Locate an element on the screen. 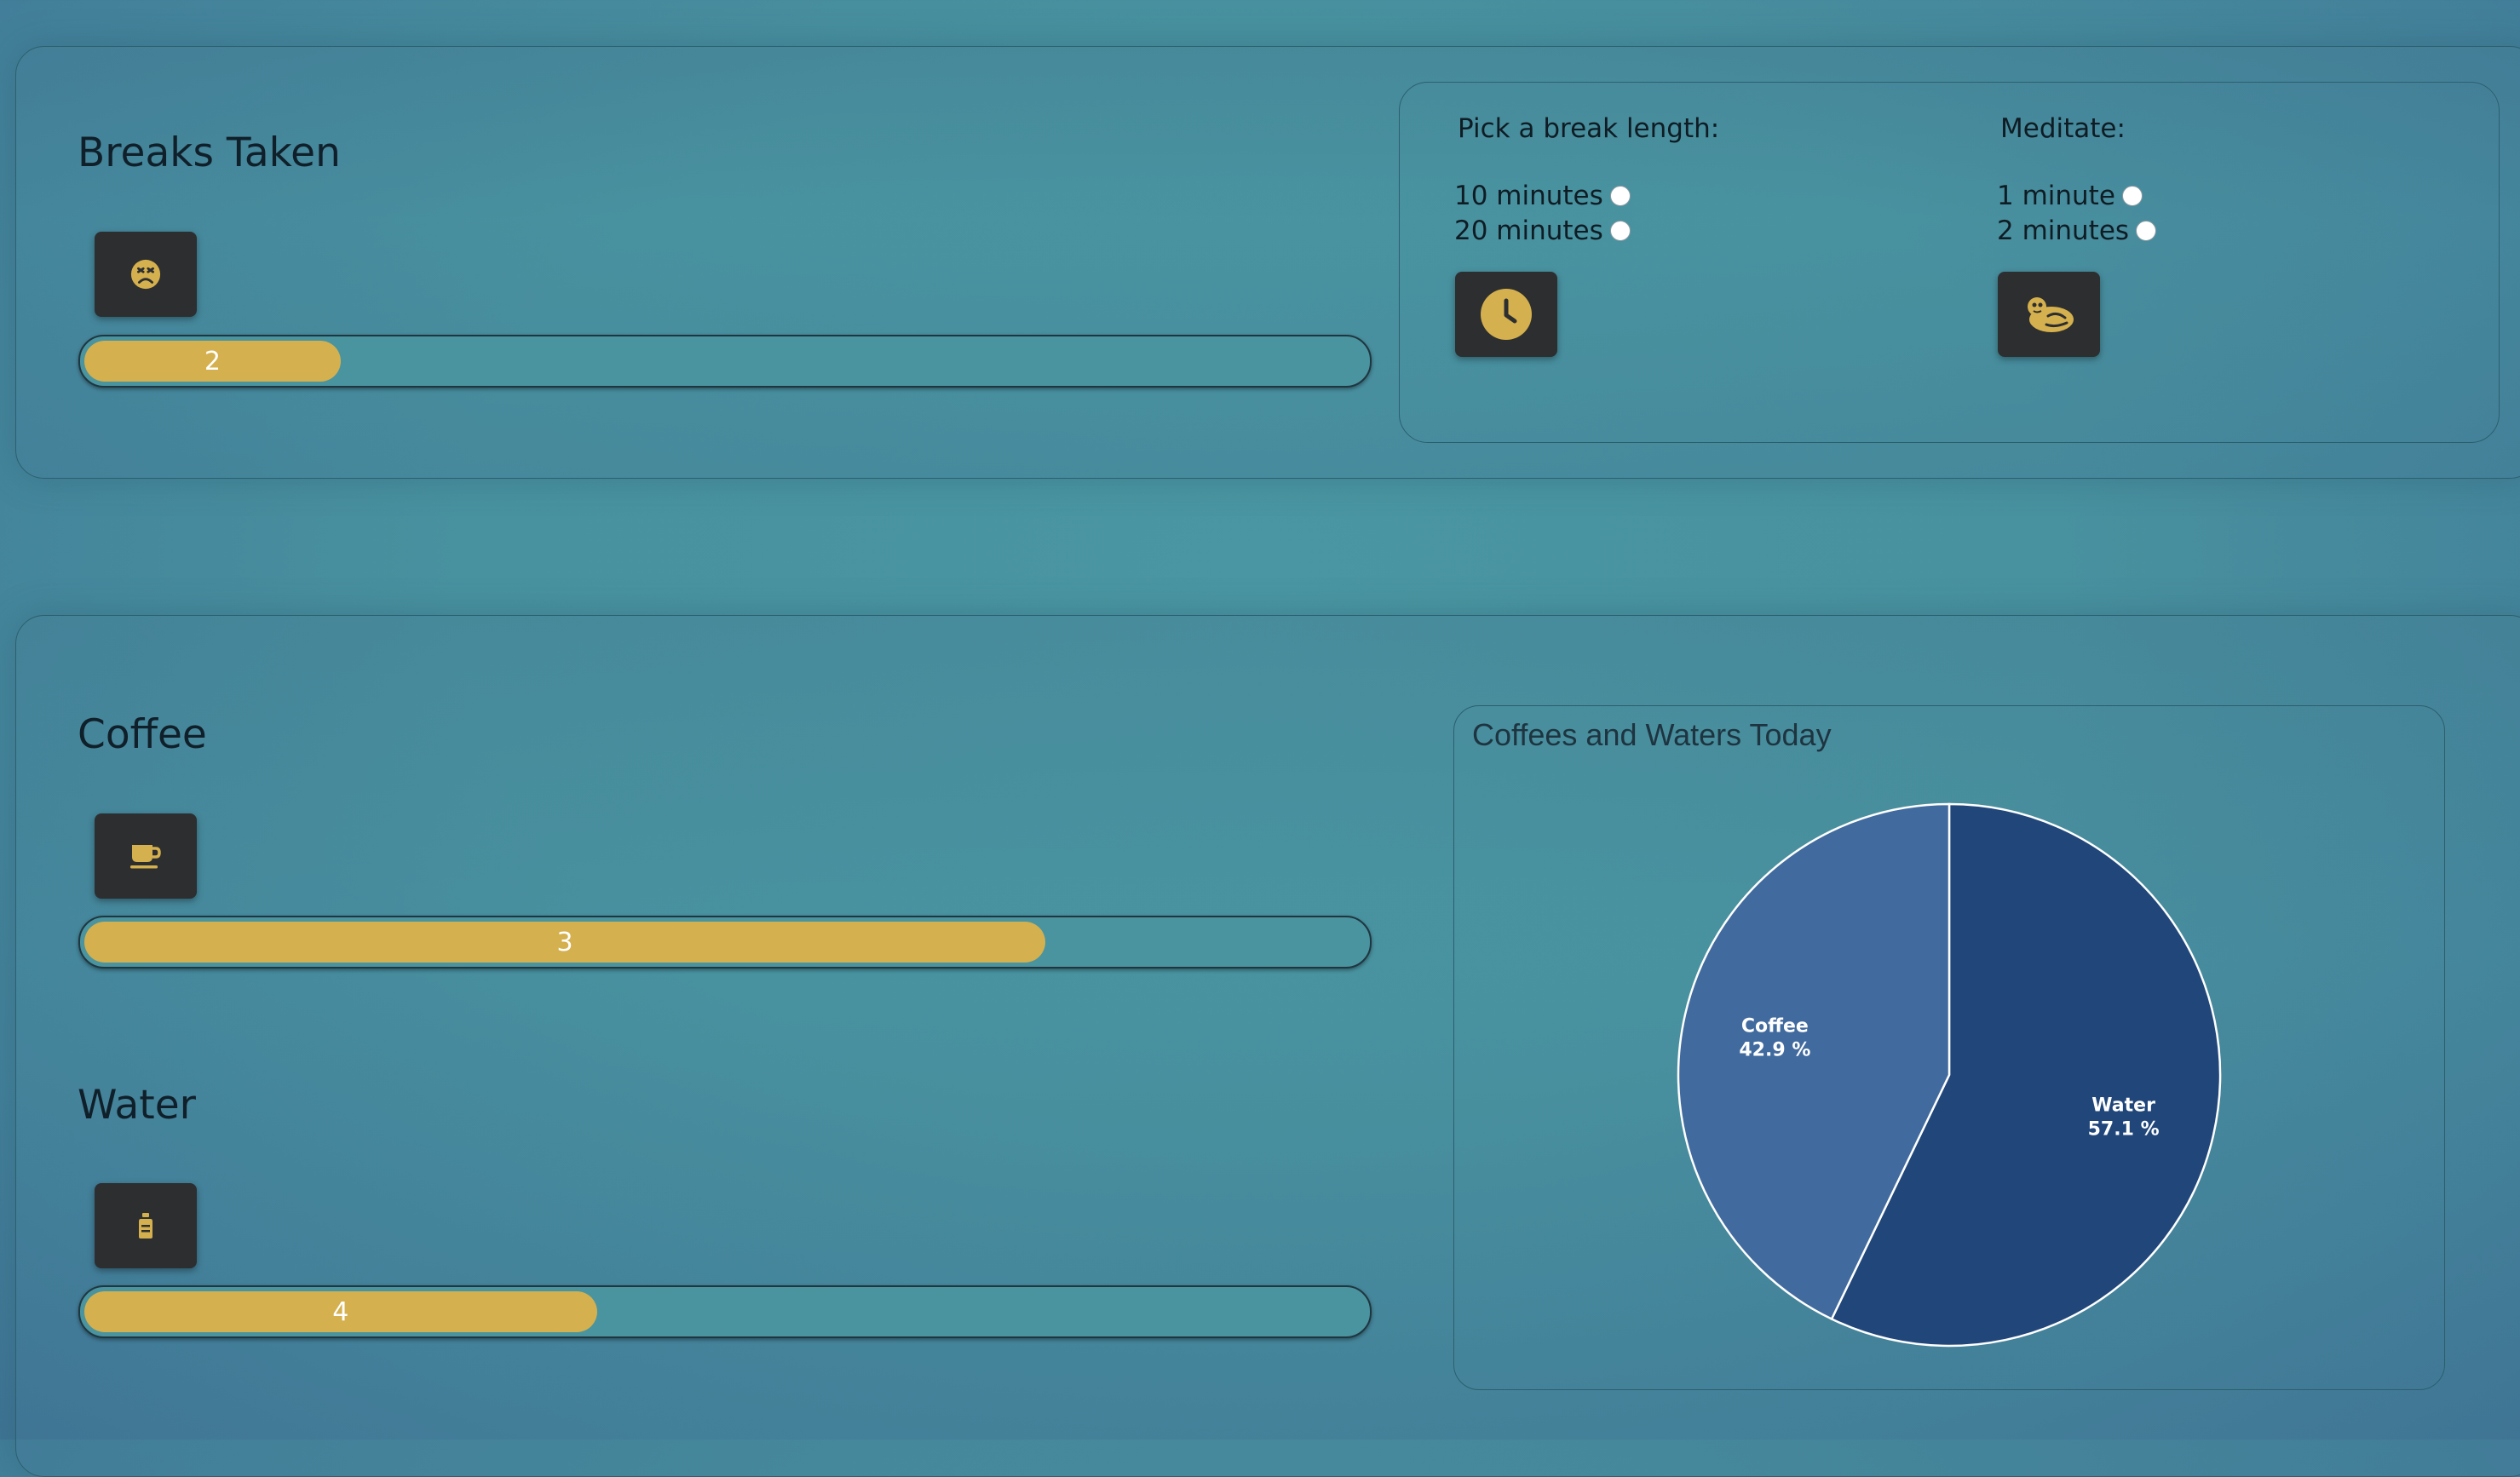 The height and width of the screenshot is (1477, 2520). break-option-20-label: 20 minutes is located at coordinates (1529, 231).